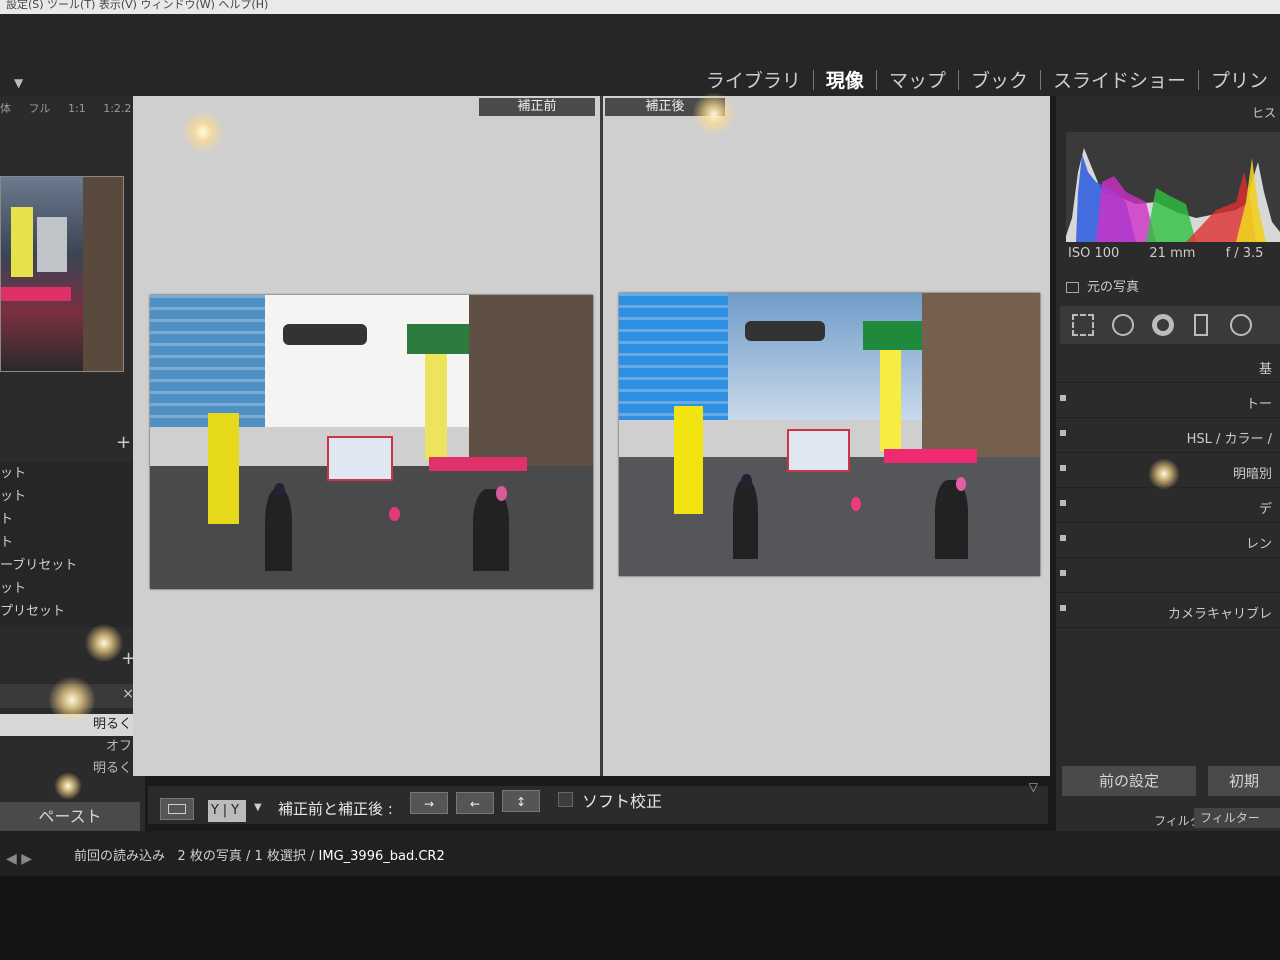 The height and width of the screenshot is (960, 1280). What do you see at coordinates (77, 108) in the screenshot?
I see `zoom-1-1: 1:1` at bounding box center [77, 108].